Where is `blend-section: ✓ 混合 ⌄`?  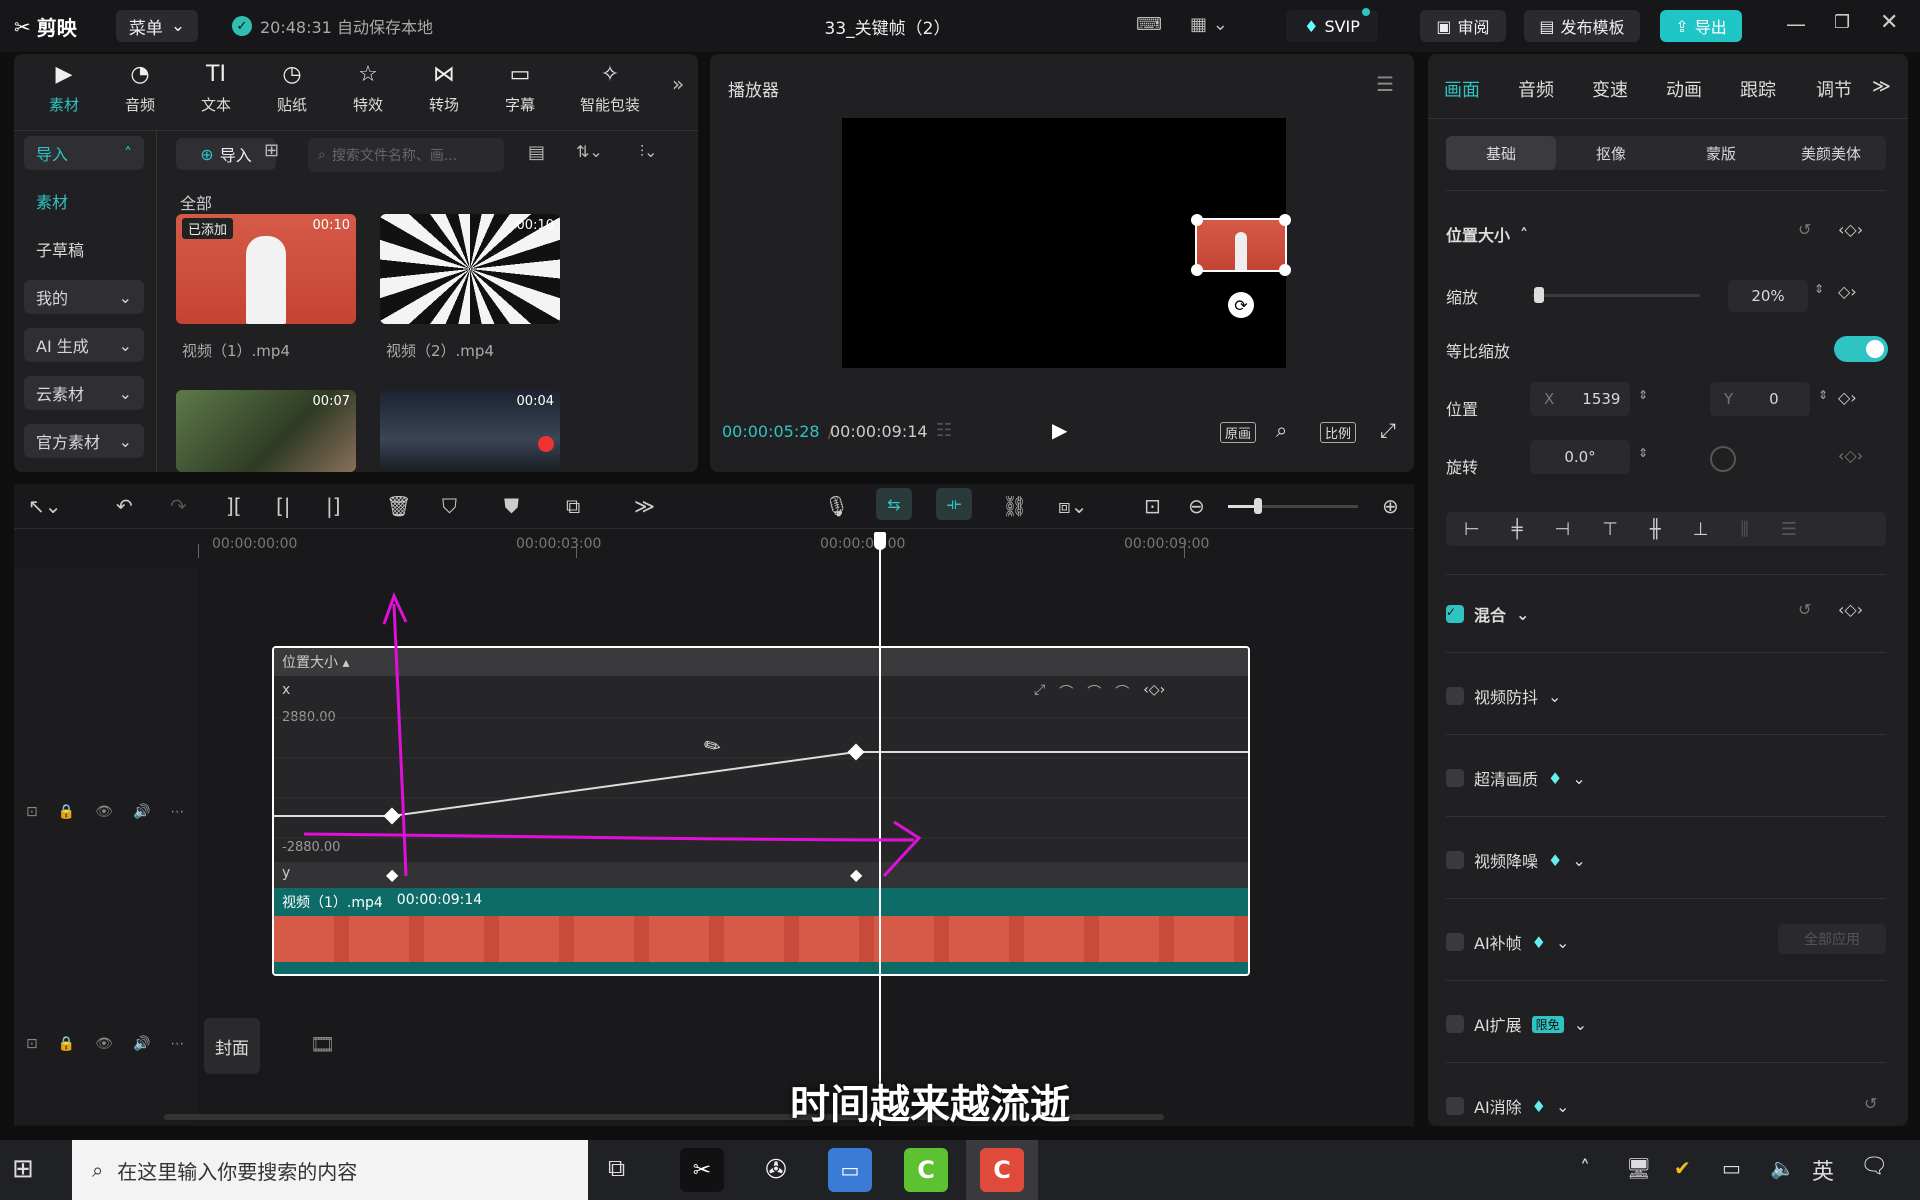
blend-section: ✓ 混合 ⌄ is located at coordinates (1487, 614).